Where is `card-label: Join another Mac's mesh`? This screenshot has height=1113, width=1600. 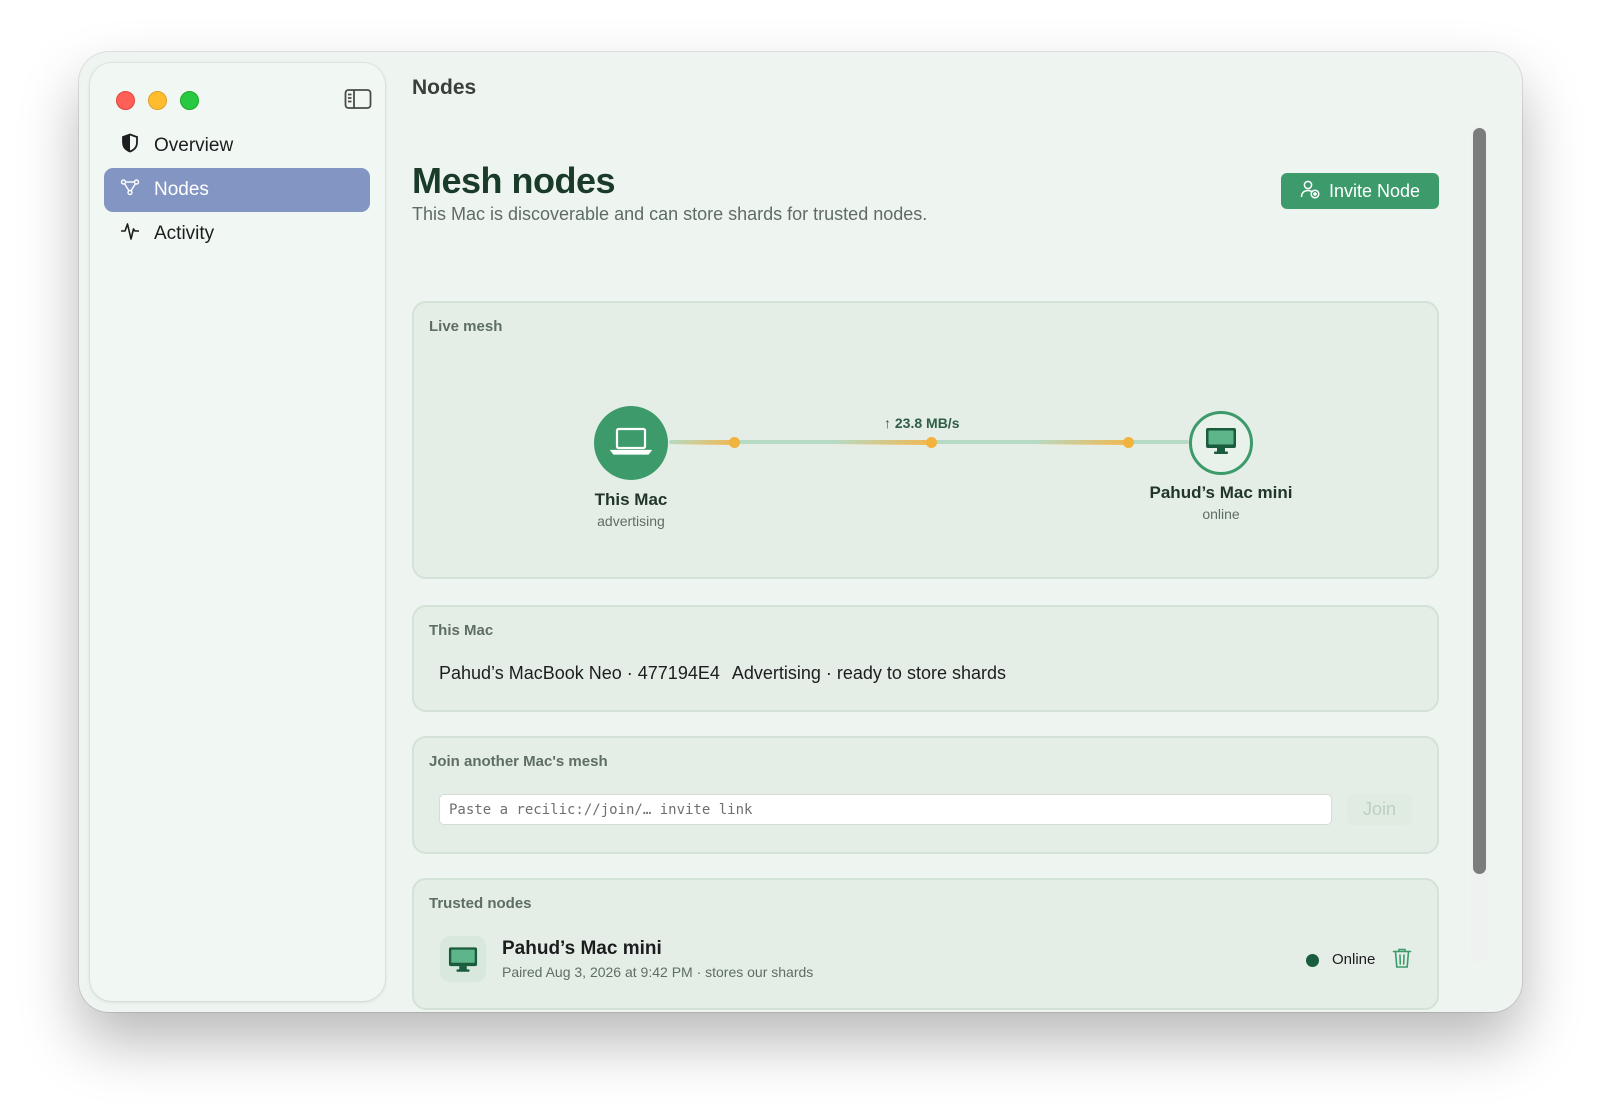
card-label: Join another Mac's mesh is located at coordinates (518, 761).